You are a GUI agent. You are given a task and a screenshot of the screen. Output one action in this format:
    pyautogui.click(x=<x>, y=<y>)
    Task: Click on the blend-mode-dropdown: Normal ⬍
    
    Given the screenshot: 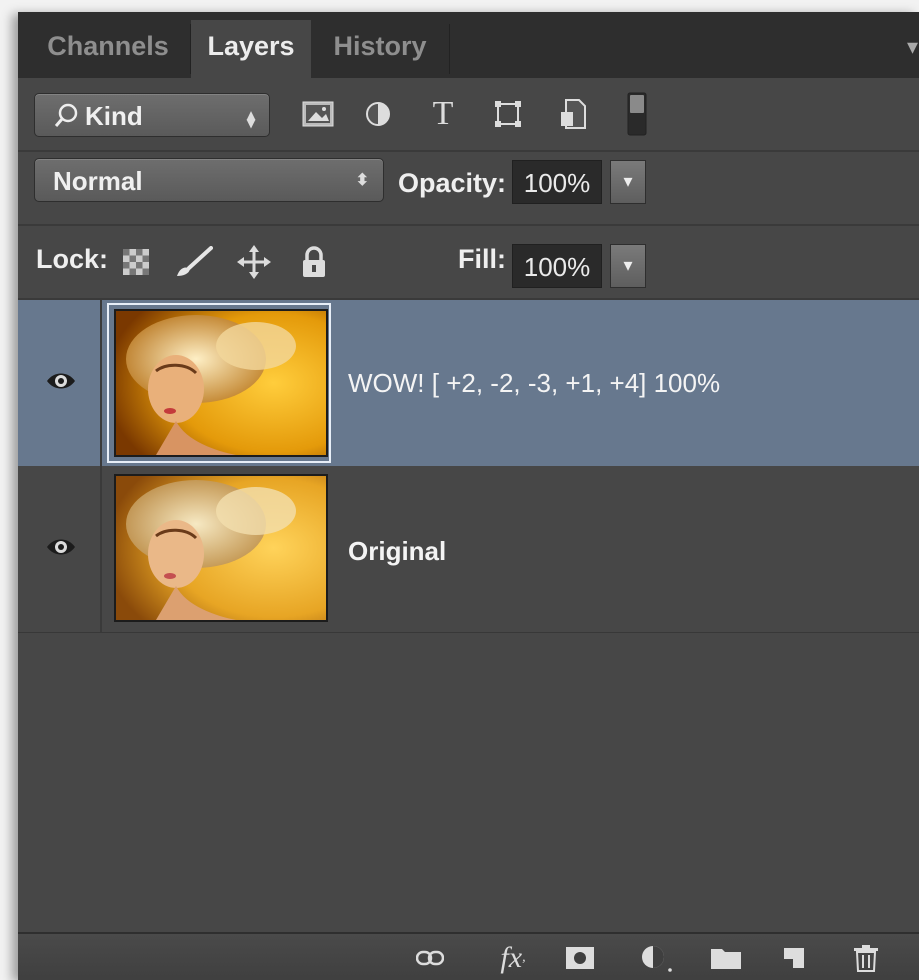 What is the action you would take?
    pyautogui.click(x=209, y=180)
    